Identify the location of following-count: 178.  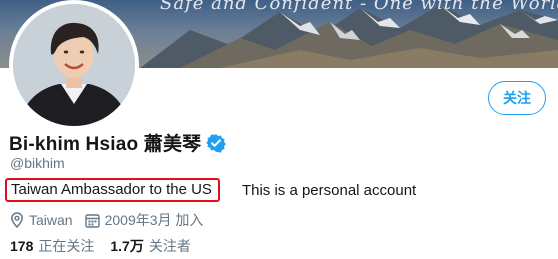
(22, 246).